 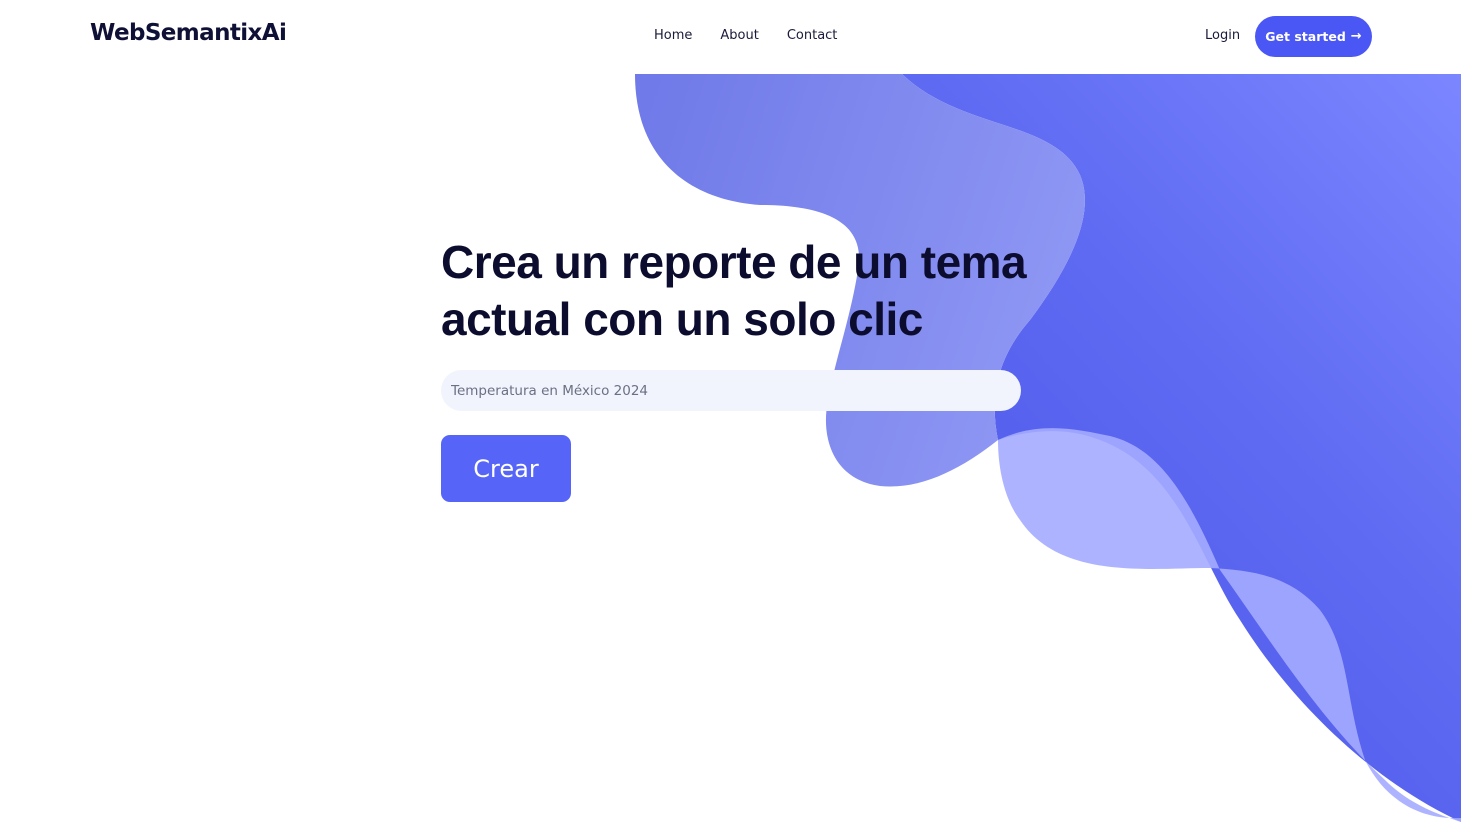 I want to click on get-started-button: Get started →, so click(x=1313, y=36).